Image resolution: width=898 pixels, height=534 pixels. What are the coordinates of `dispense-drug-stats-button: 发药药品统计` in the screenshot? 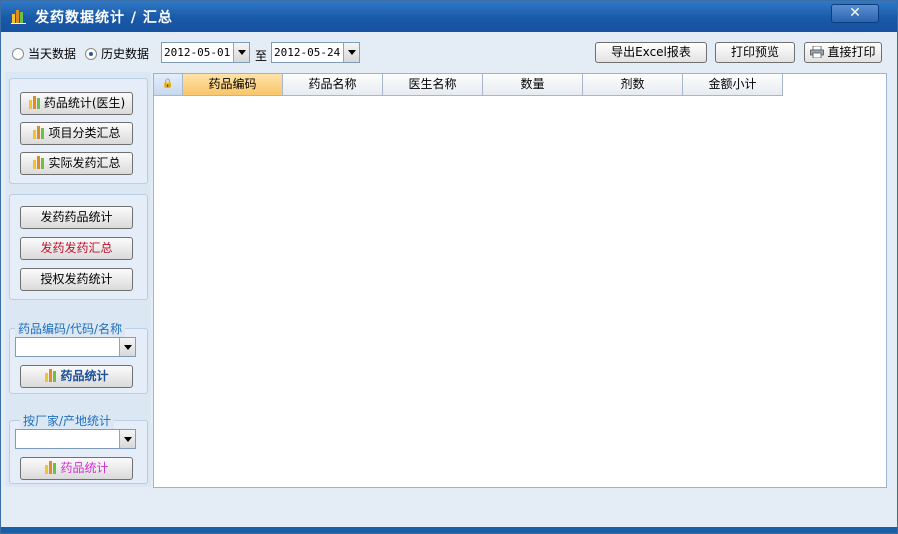 It's located at (76, 217).